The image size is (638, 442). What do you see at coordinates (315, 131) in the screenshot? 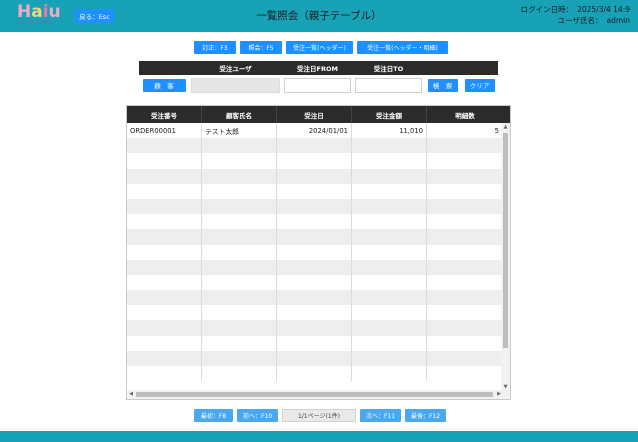
I see `table-row: ORDER00001 テスト太郎 2024/01/01 11,010 5` at bounding box center [315, 131].